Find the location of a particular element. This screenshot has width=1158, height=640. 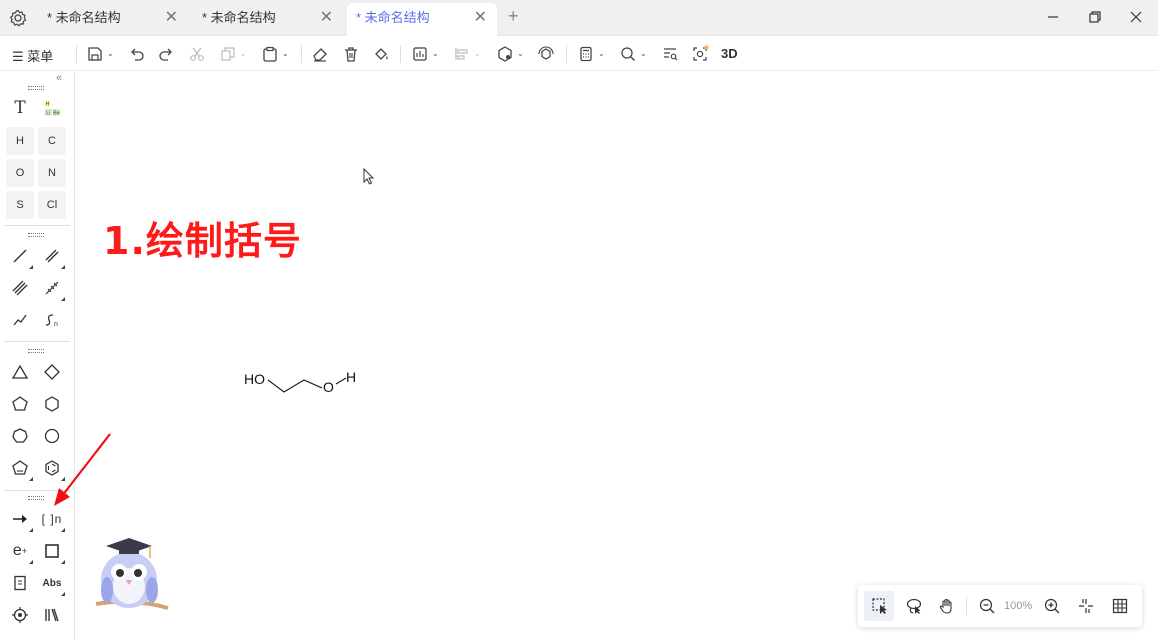

image-recognition-icon is located at coordinates (700, 54).